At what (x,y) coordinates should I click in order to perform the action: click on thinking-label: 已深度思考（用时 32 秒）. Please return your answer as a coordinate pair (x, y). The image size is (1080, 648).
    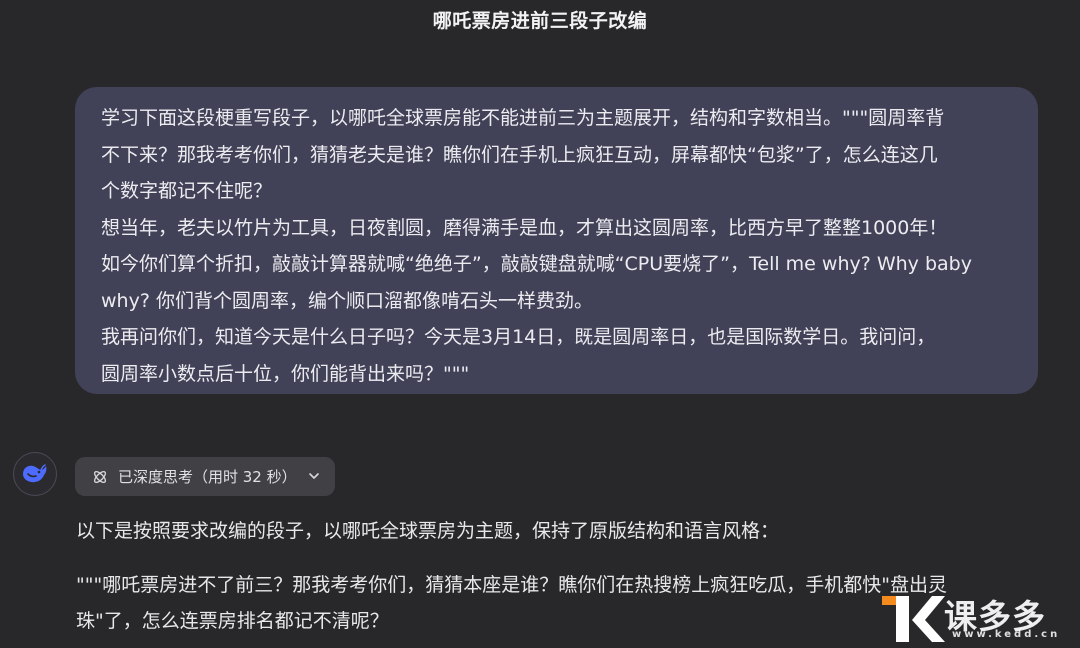
    Looking at the image, I should click on (207, 477).